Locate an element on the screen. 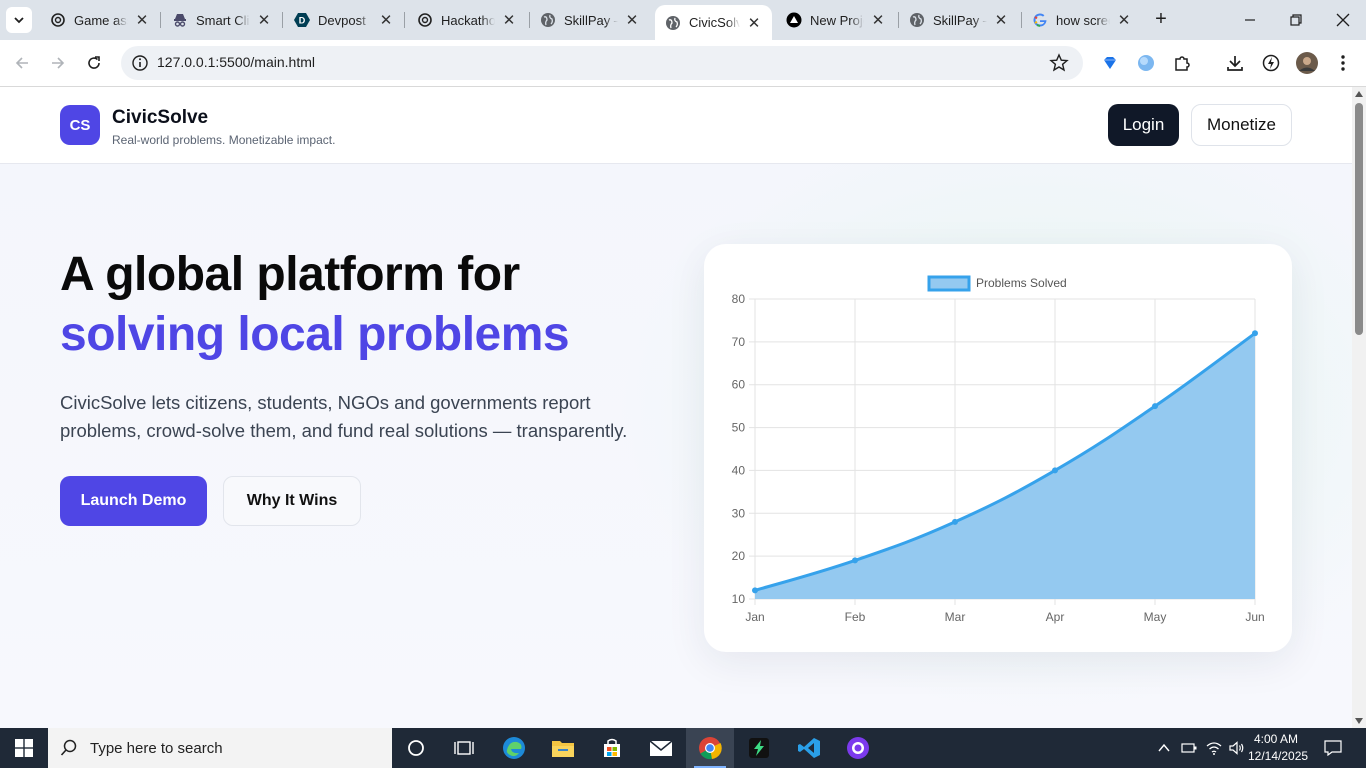 The height and width of the screenshot is (768, 1366). task-view-icon is located at coordinates (464, 748).